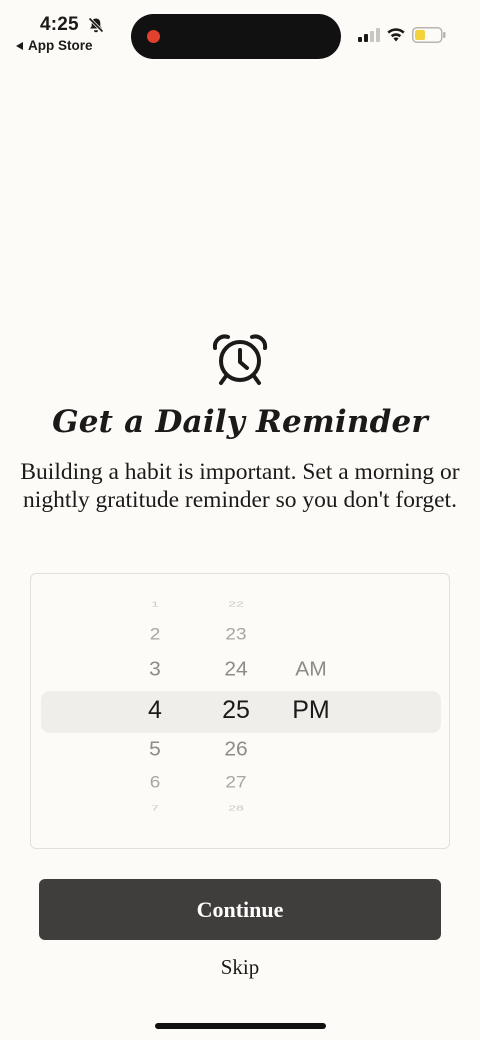 The image size is (480, 1040). I want to click on page-title: Get a Daily Reminder, so click(240, 422).